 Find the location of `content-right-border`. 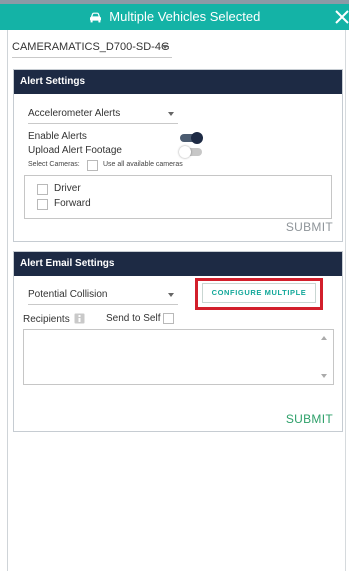

content-right-border is located at coordinates (345, 300).